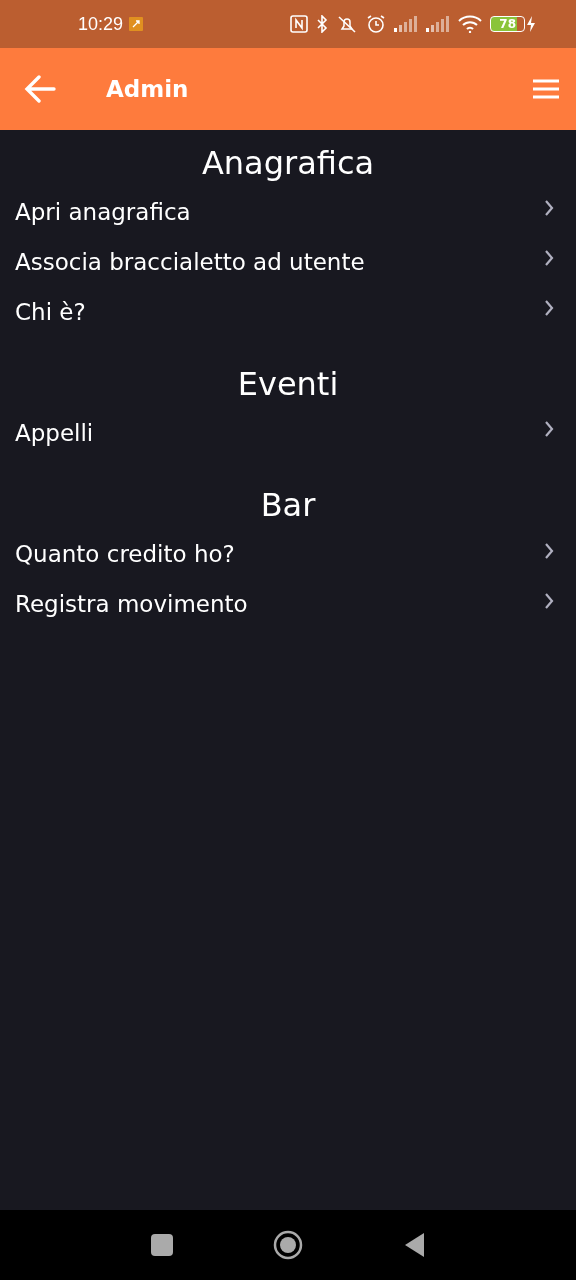  What do you see at coordinates (40, 89) in the screenshot?
I see `back-arrow-icon` at bounding box center [40, 89].